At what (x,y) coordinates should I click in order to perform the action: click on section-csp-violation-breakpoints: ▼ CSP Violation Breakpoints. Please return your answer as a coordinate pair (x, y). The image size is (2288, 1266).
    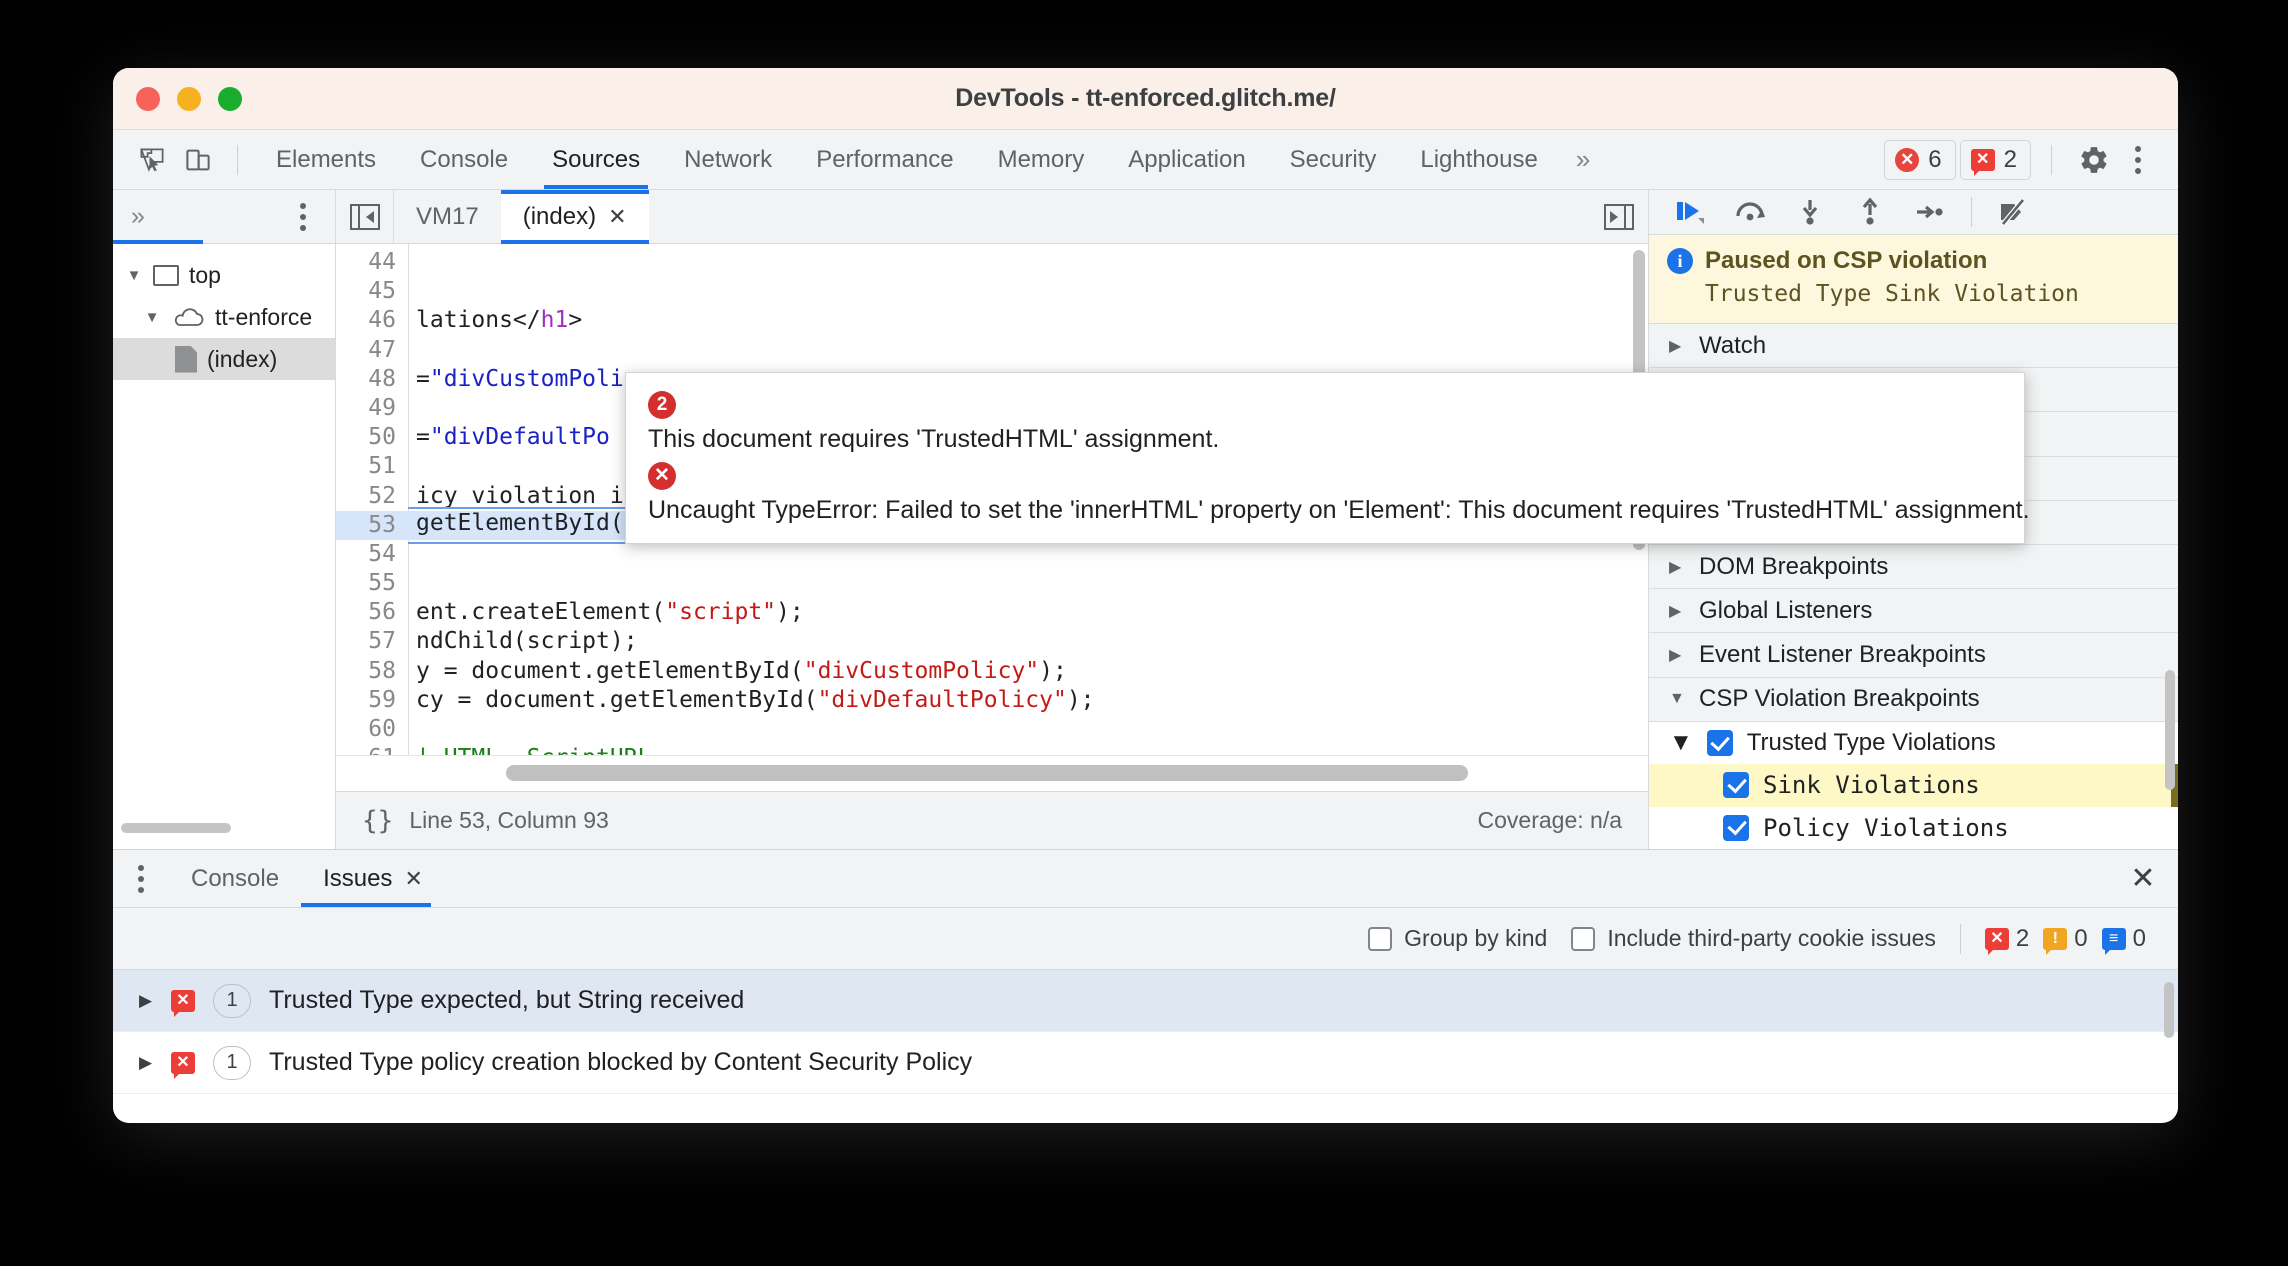
    Looking at the image, I should click on (1913, 699).